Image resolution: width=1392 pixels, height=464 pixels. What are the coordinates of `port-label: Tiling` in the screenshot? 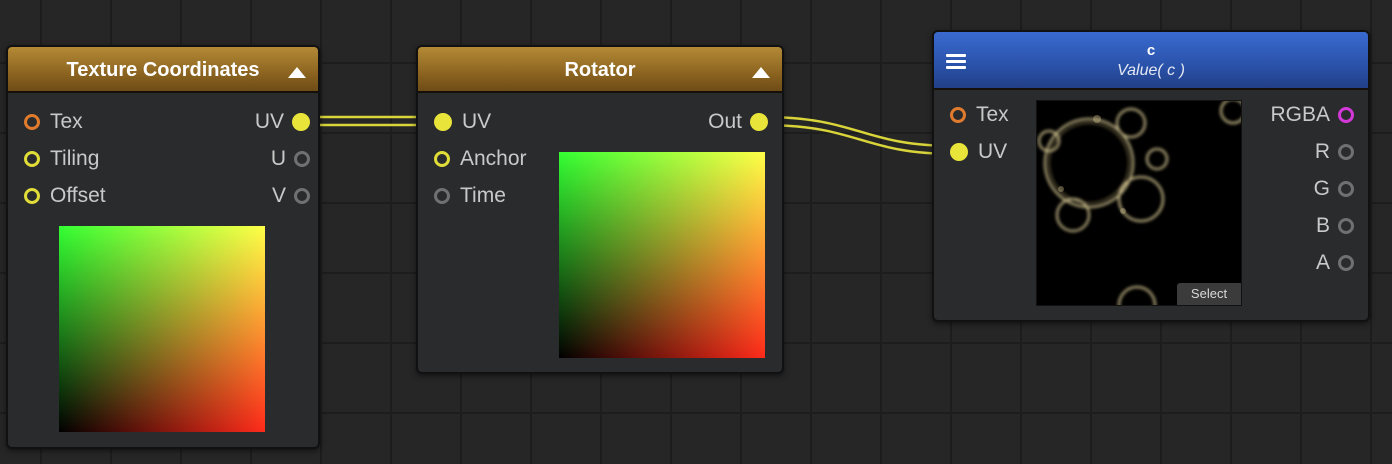 It's located at (75, 158).